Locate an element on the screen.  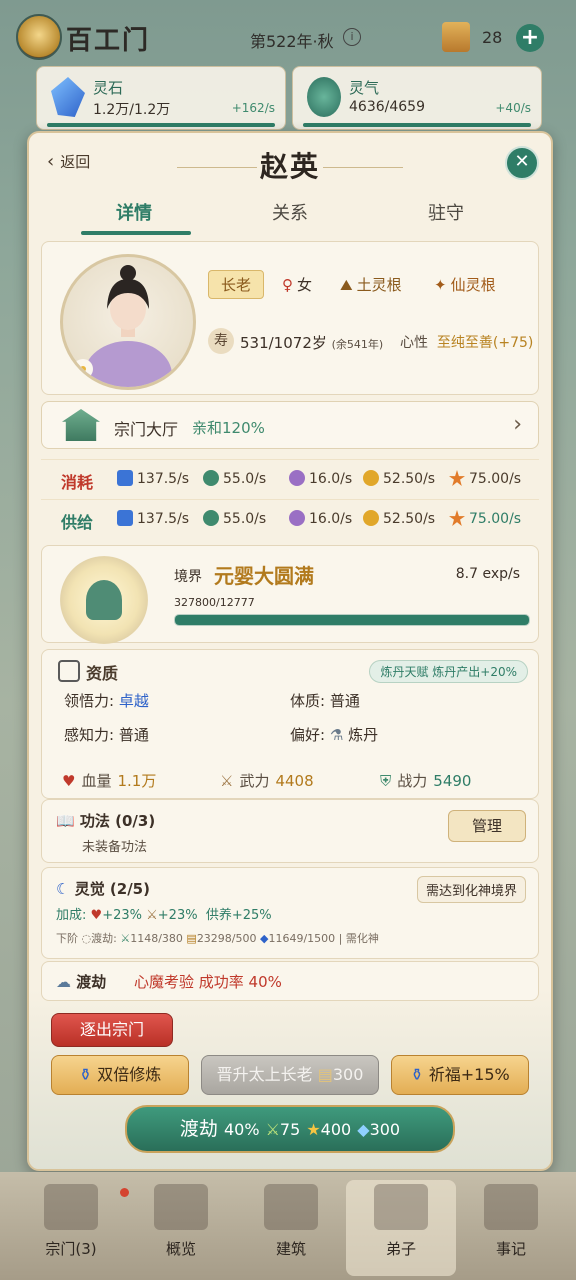
consume-stone: 137.5/s is located at coordinates (153, 478).